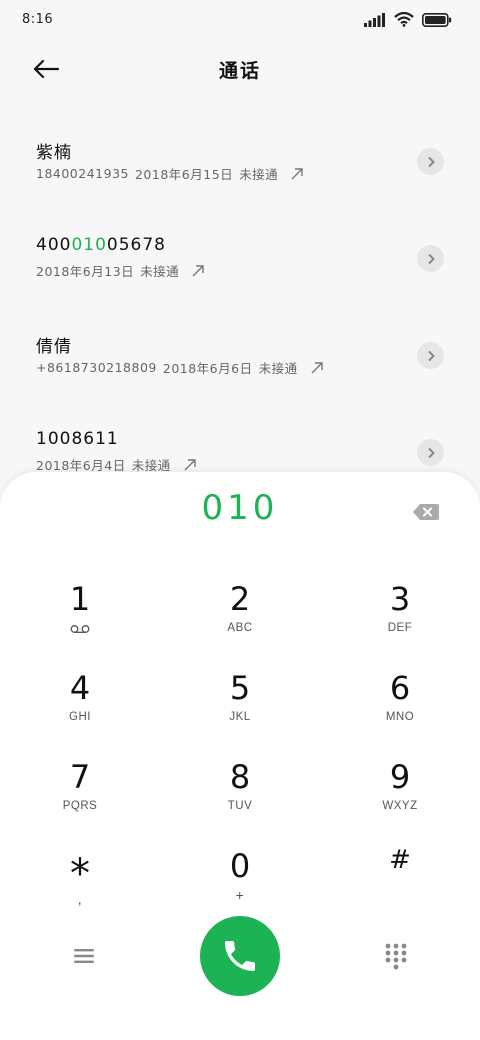 This screenshot has height=1040, width=480. I want to click on call-number-name: 40001005678, so click(101, 245).